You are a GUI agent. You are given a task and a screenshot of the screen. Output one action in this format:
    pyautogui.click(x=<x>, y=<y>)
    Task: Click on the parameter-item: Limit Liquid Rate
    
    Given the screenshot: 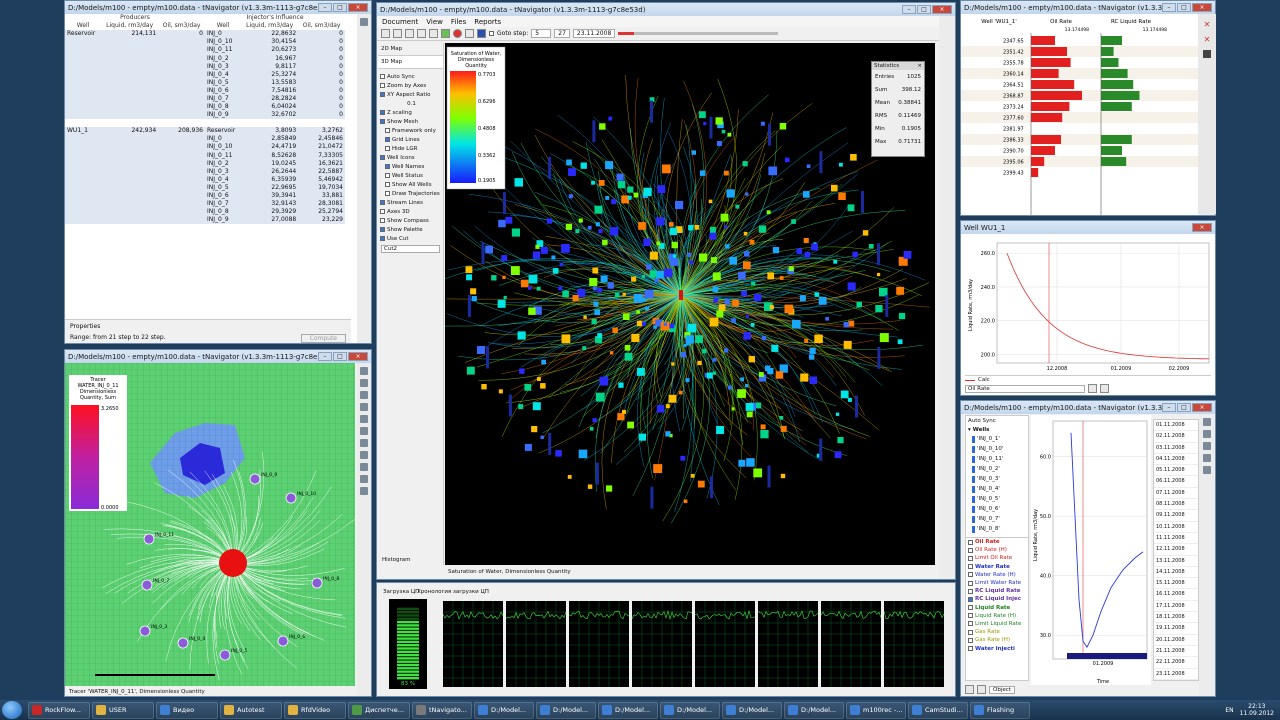 What is the action you would take?
    pyautogui.click(x=997, y=624)
    